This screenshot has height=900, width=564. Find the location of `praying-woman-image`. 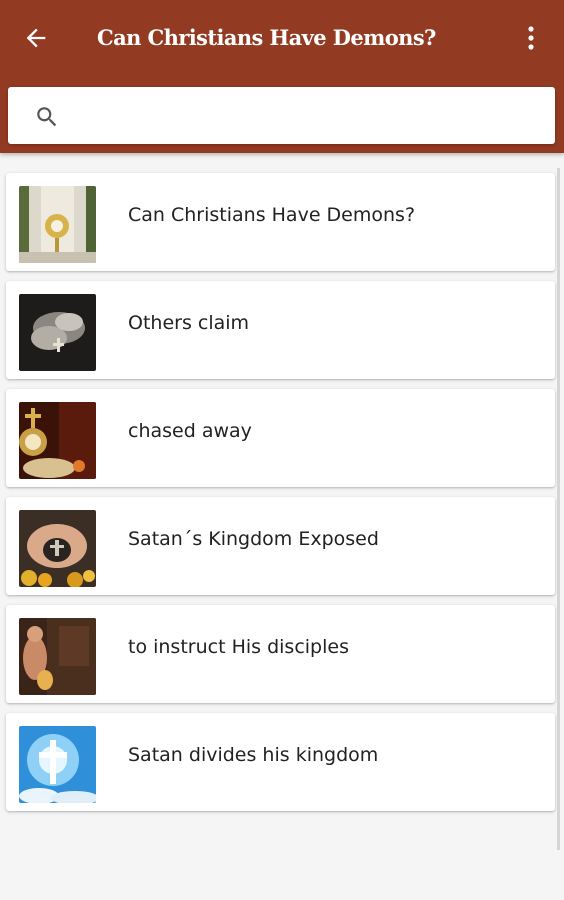

praying-woman-image is located at coordinates (57, 656).